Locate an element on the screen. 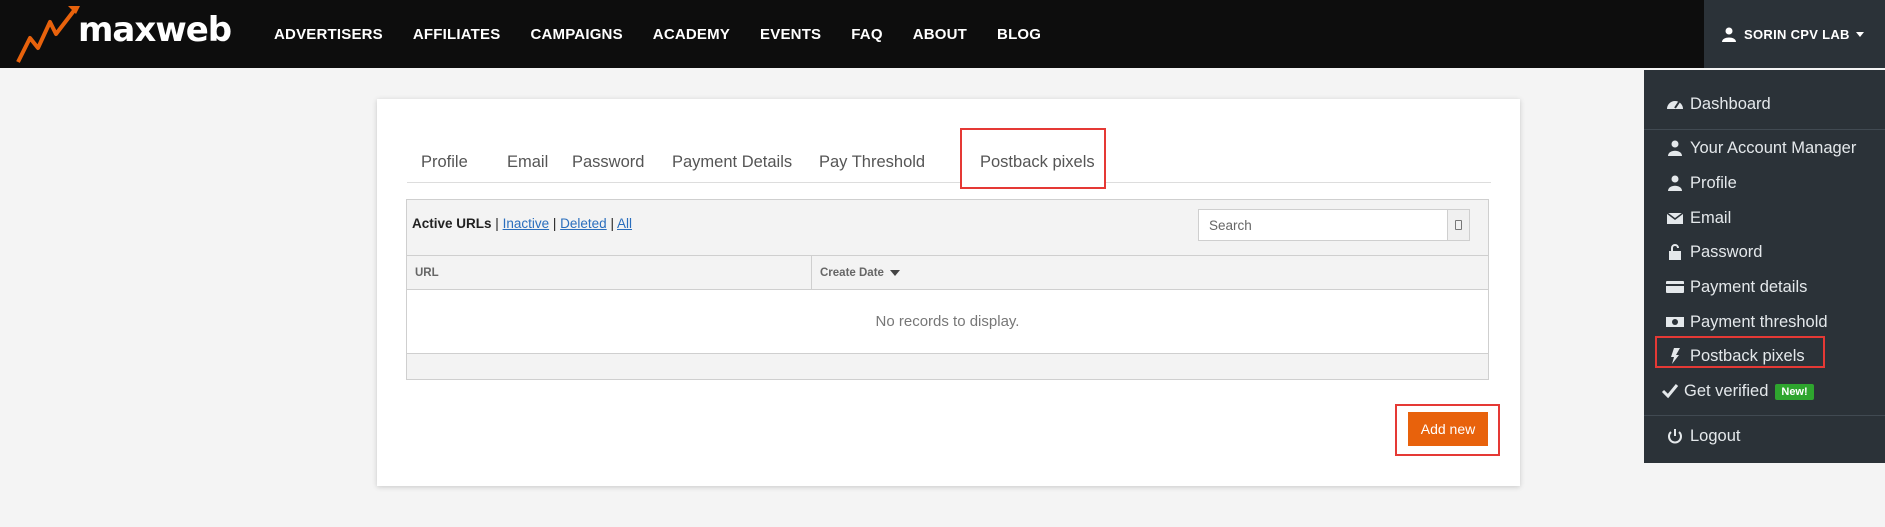 The width and height of the screenshot is (1885, 527). empty-message: No records to display. is located at coordinates (947, 321).